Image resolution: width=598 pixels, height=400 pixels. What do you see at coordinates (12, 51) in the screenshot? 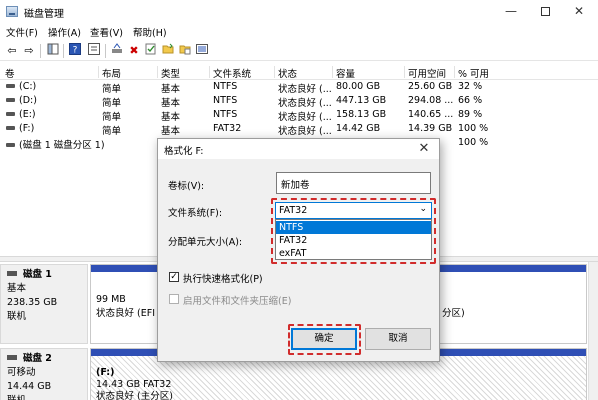
I see `back-icon: ⇦` at bounding box center [12, 51].